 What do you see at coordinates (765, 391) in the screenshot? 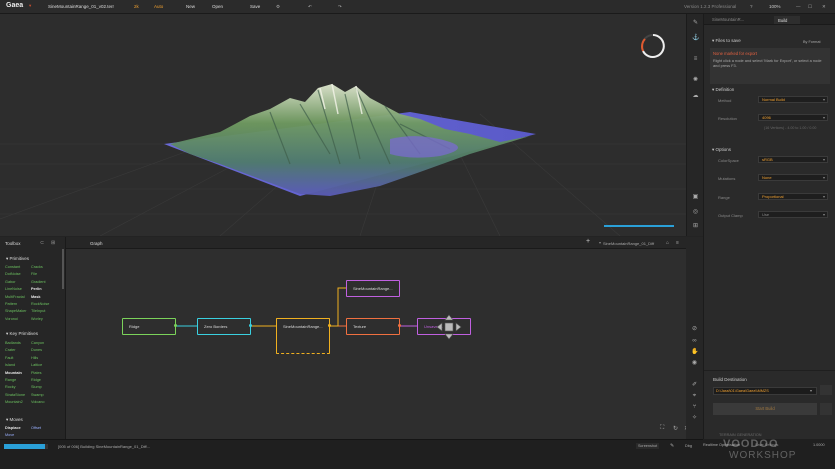
I see `build-destination-input: D:\Jassi\01\Gaea\Gaea\\MMZS` at bounding box center [765, 391].